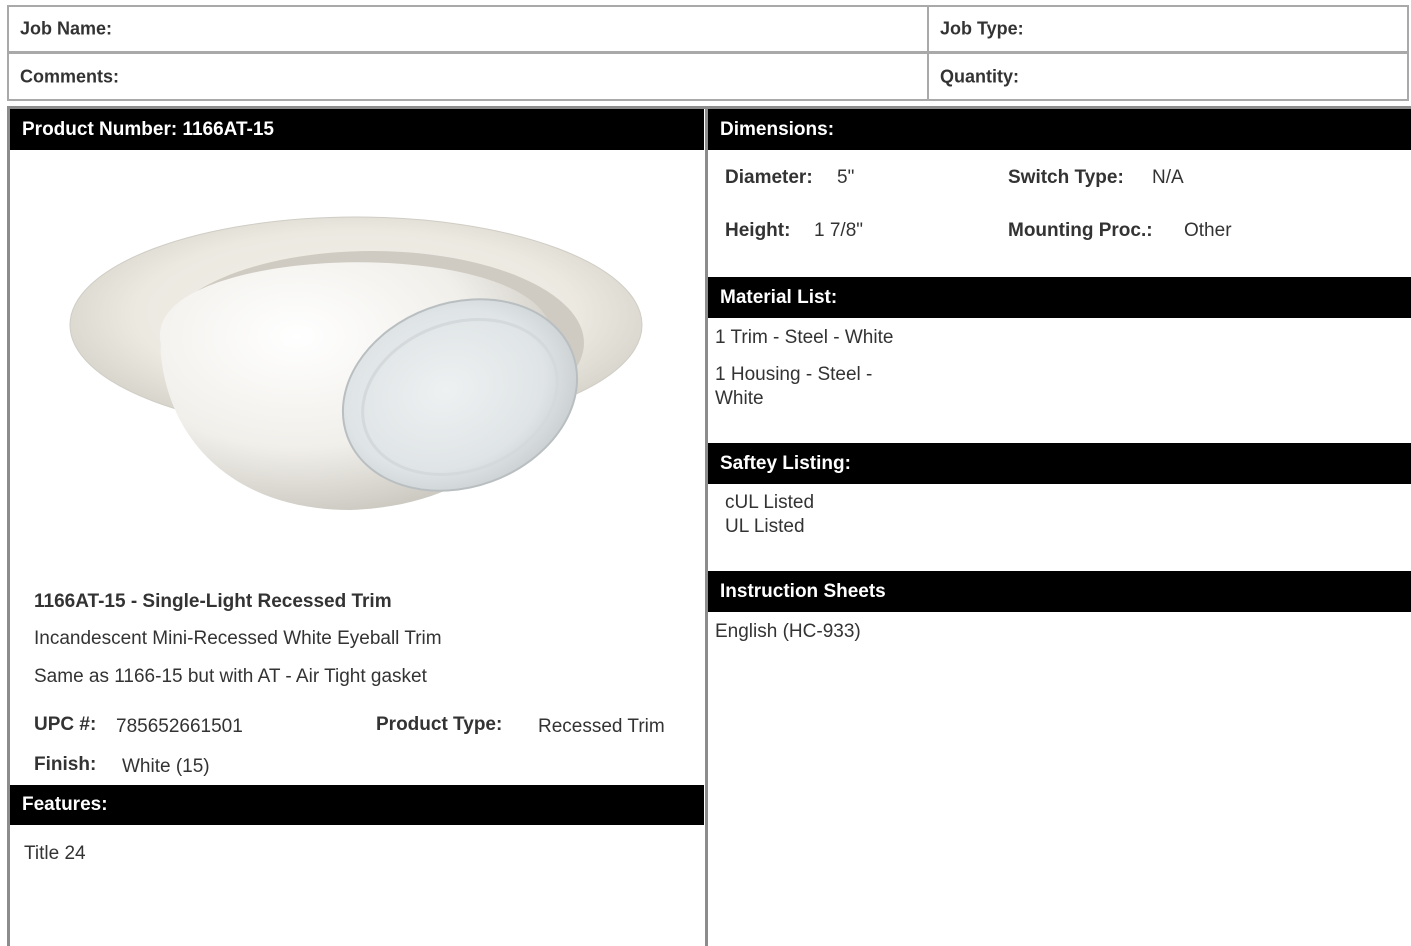  I want to click on safety-item-cul: cUL Listed, so click(770, 502).